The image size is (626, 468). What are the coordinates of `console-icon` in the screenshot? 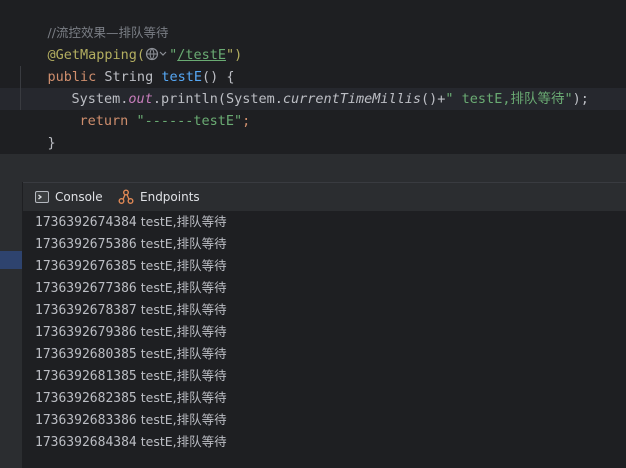 It's located at (42, 197).